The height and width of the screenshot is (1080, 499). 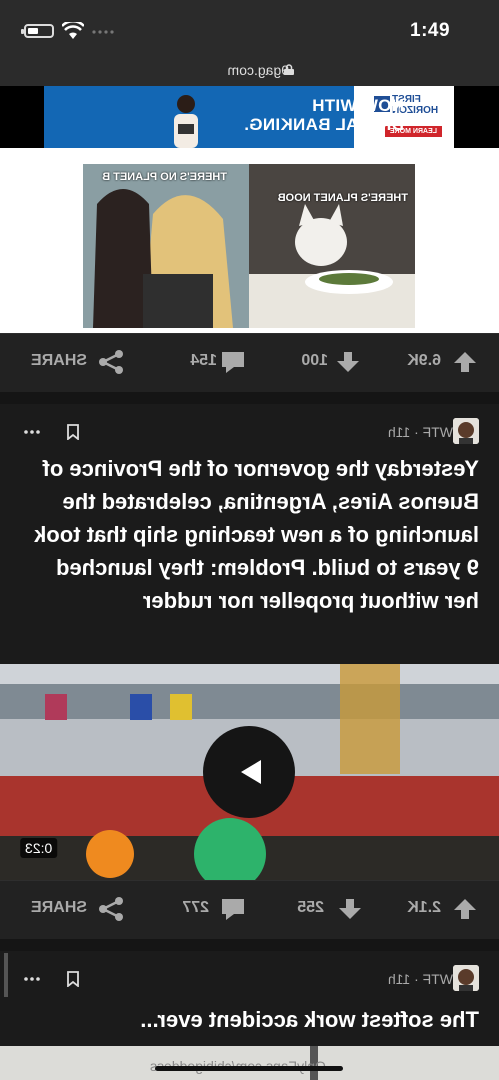 What do you see at coordinates (195, 908) in the screenshot?
I see `comment-count: 277` at bounding box center [195, 908].